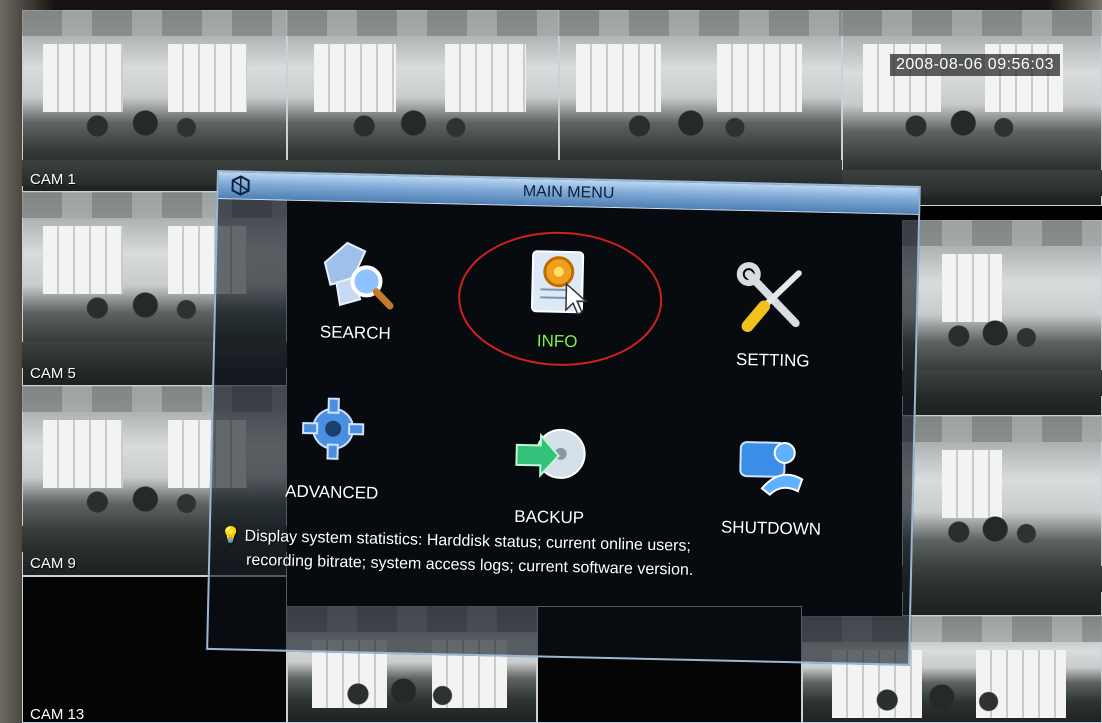  I want to click on menu-item-setting: SETTING, so click(773, 336).